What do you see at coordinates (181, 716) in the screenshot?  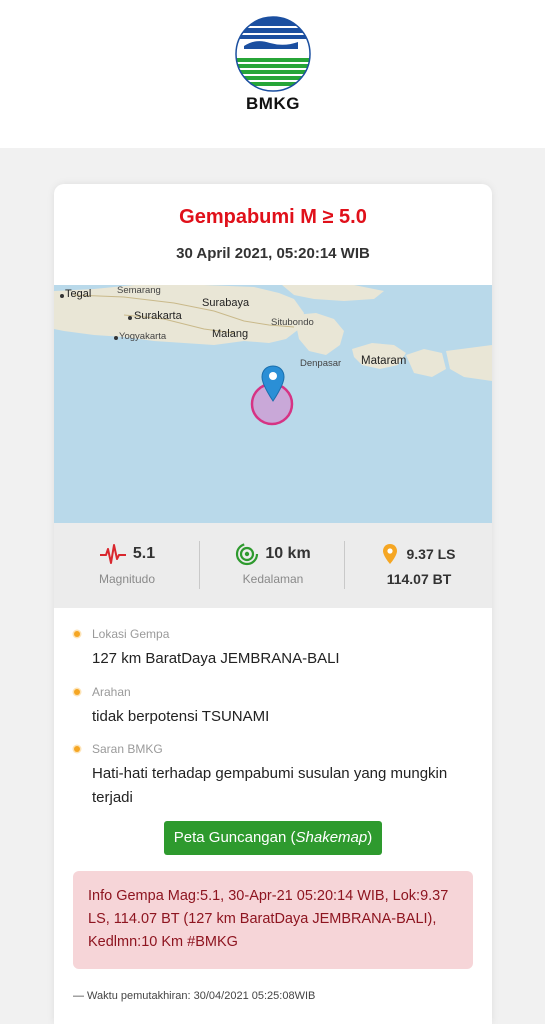 I see `direction-value: tidak berpotensi TSUNAMI` at bounding box center [181, 716].